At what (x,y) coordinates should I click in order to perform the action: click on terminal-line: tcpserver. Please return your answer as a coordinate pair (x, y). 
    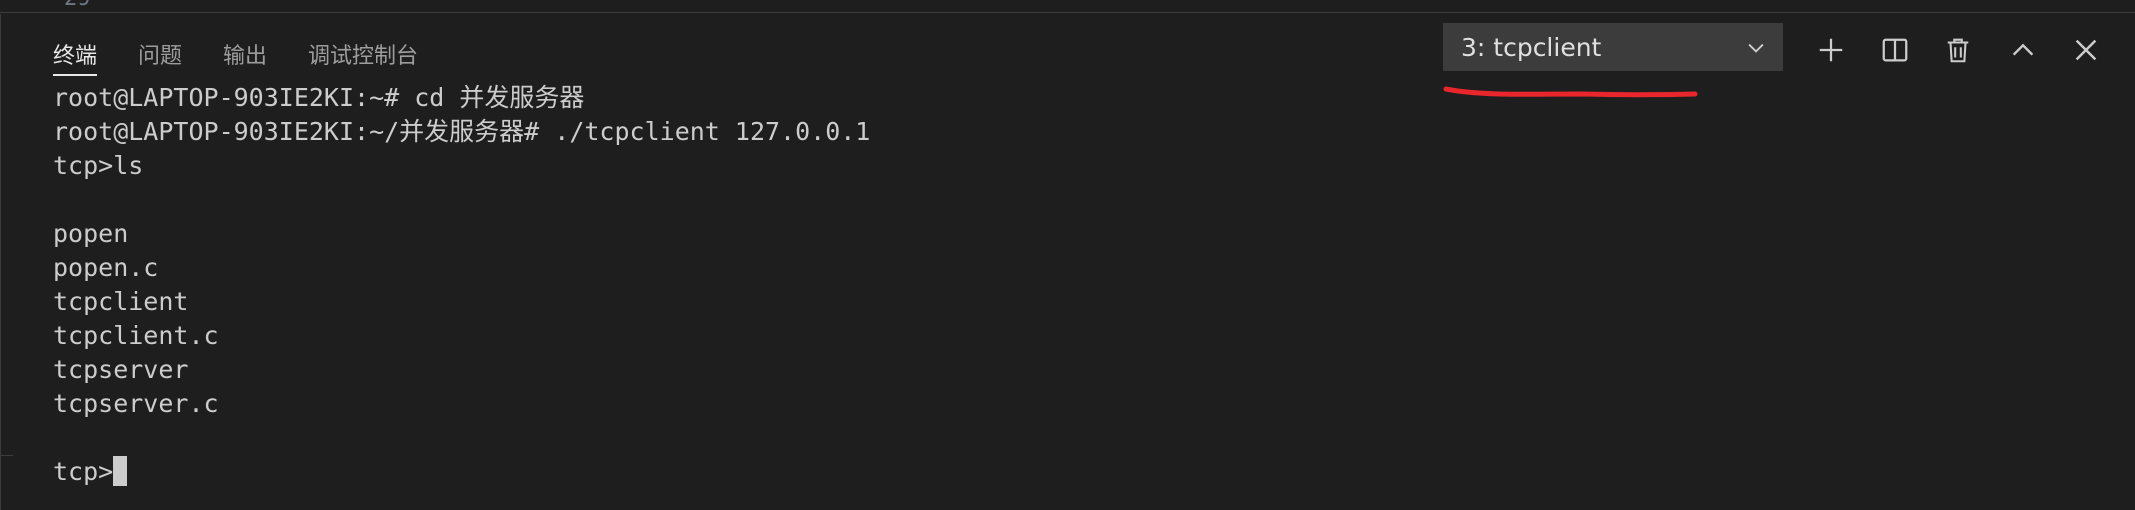
    Looking at the image, I should click on (121, 369).